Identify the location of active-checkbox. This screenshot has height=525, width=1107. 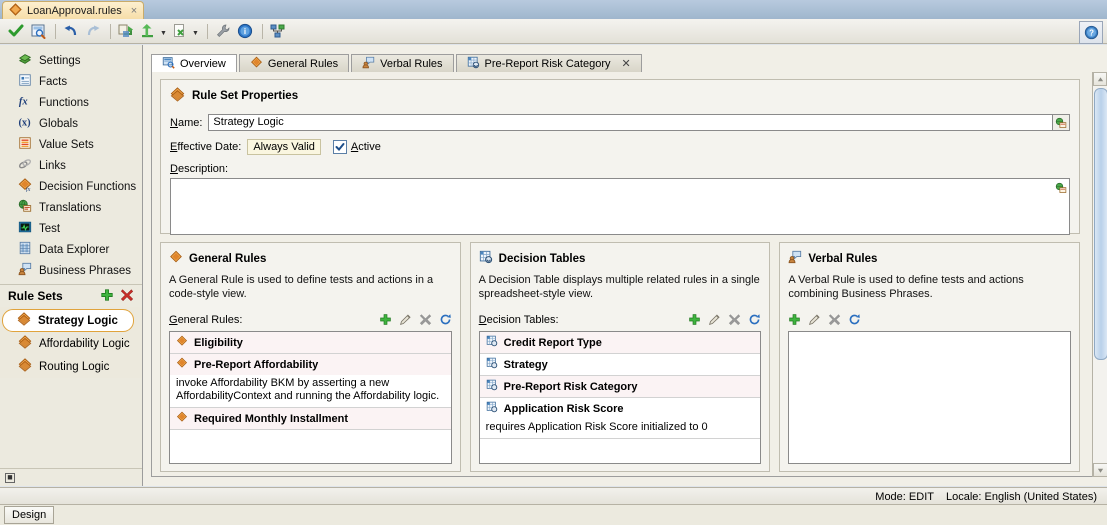
(339, 147).